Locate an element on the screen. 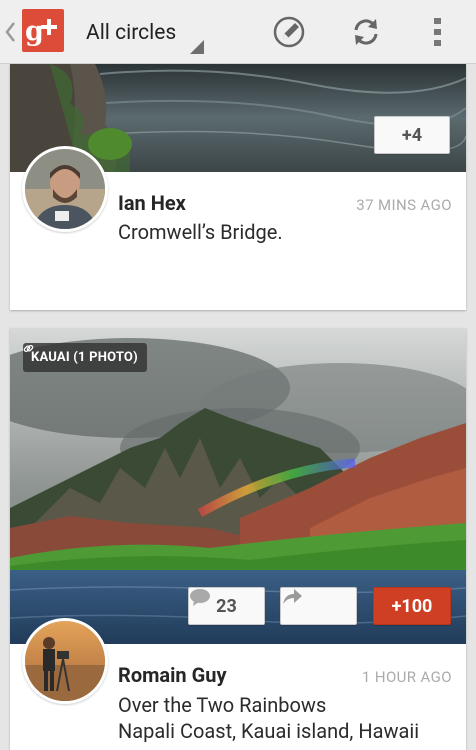  post-text-line: Napali Coast, Kauai island, Hawaii is located at coordinates (269, 731).